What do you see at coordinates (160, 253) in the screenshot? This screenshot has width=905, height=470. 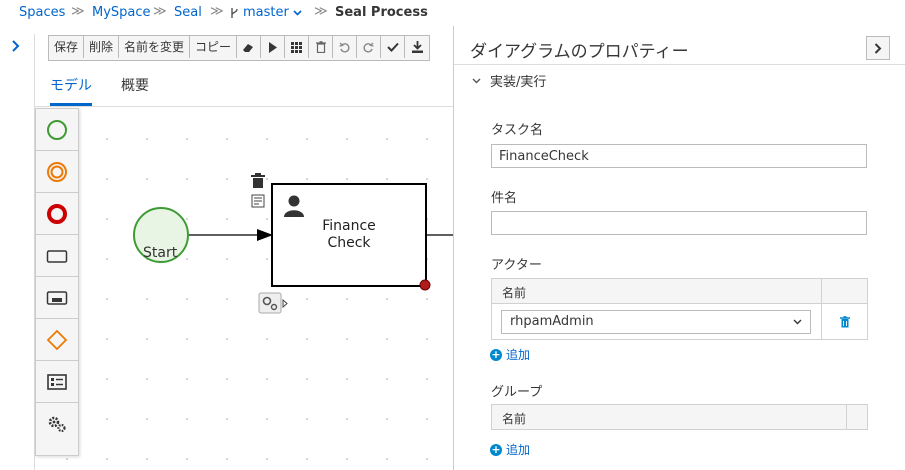 I see `start-event-label: Start` at bounding box center [160, 253].